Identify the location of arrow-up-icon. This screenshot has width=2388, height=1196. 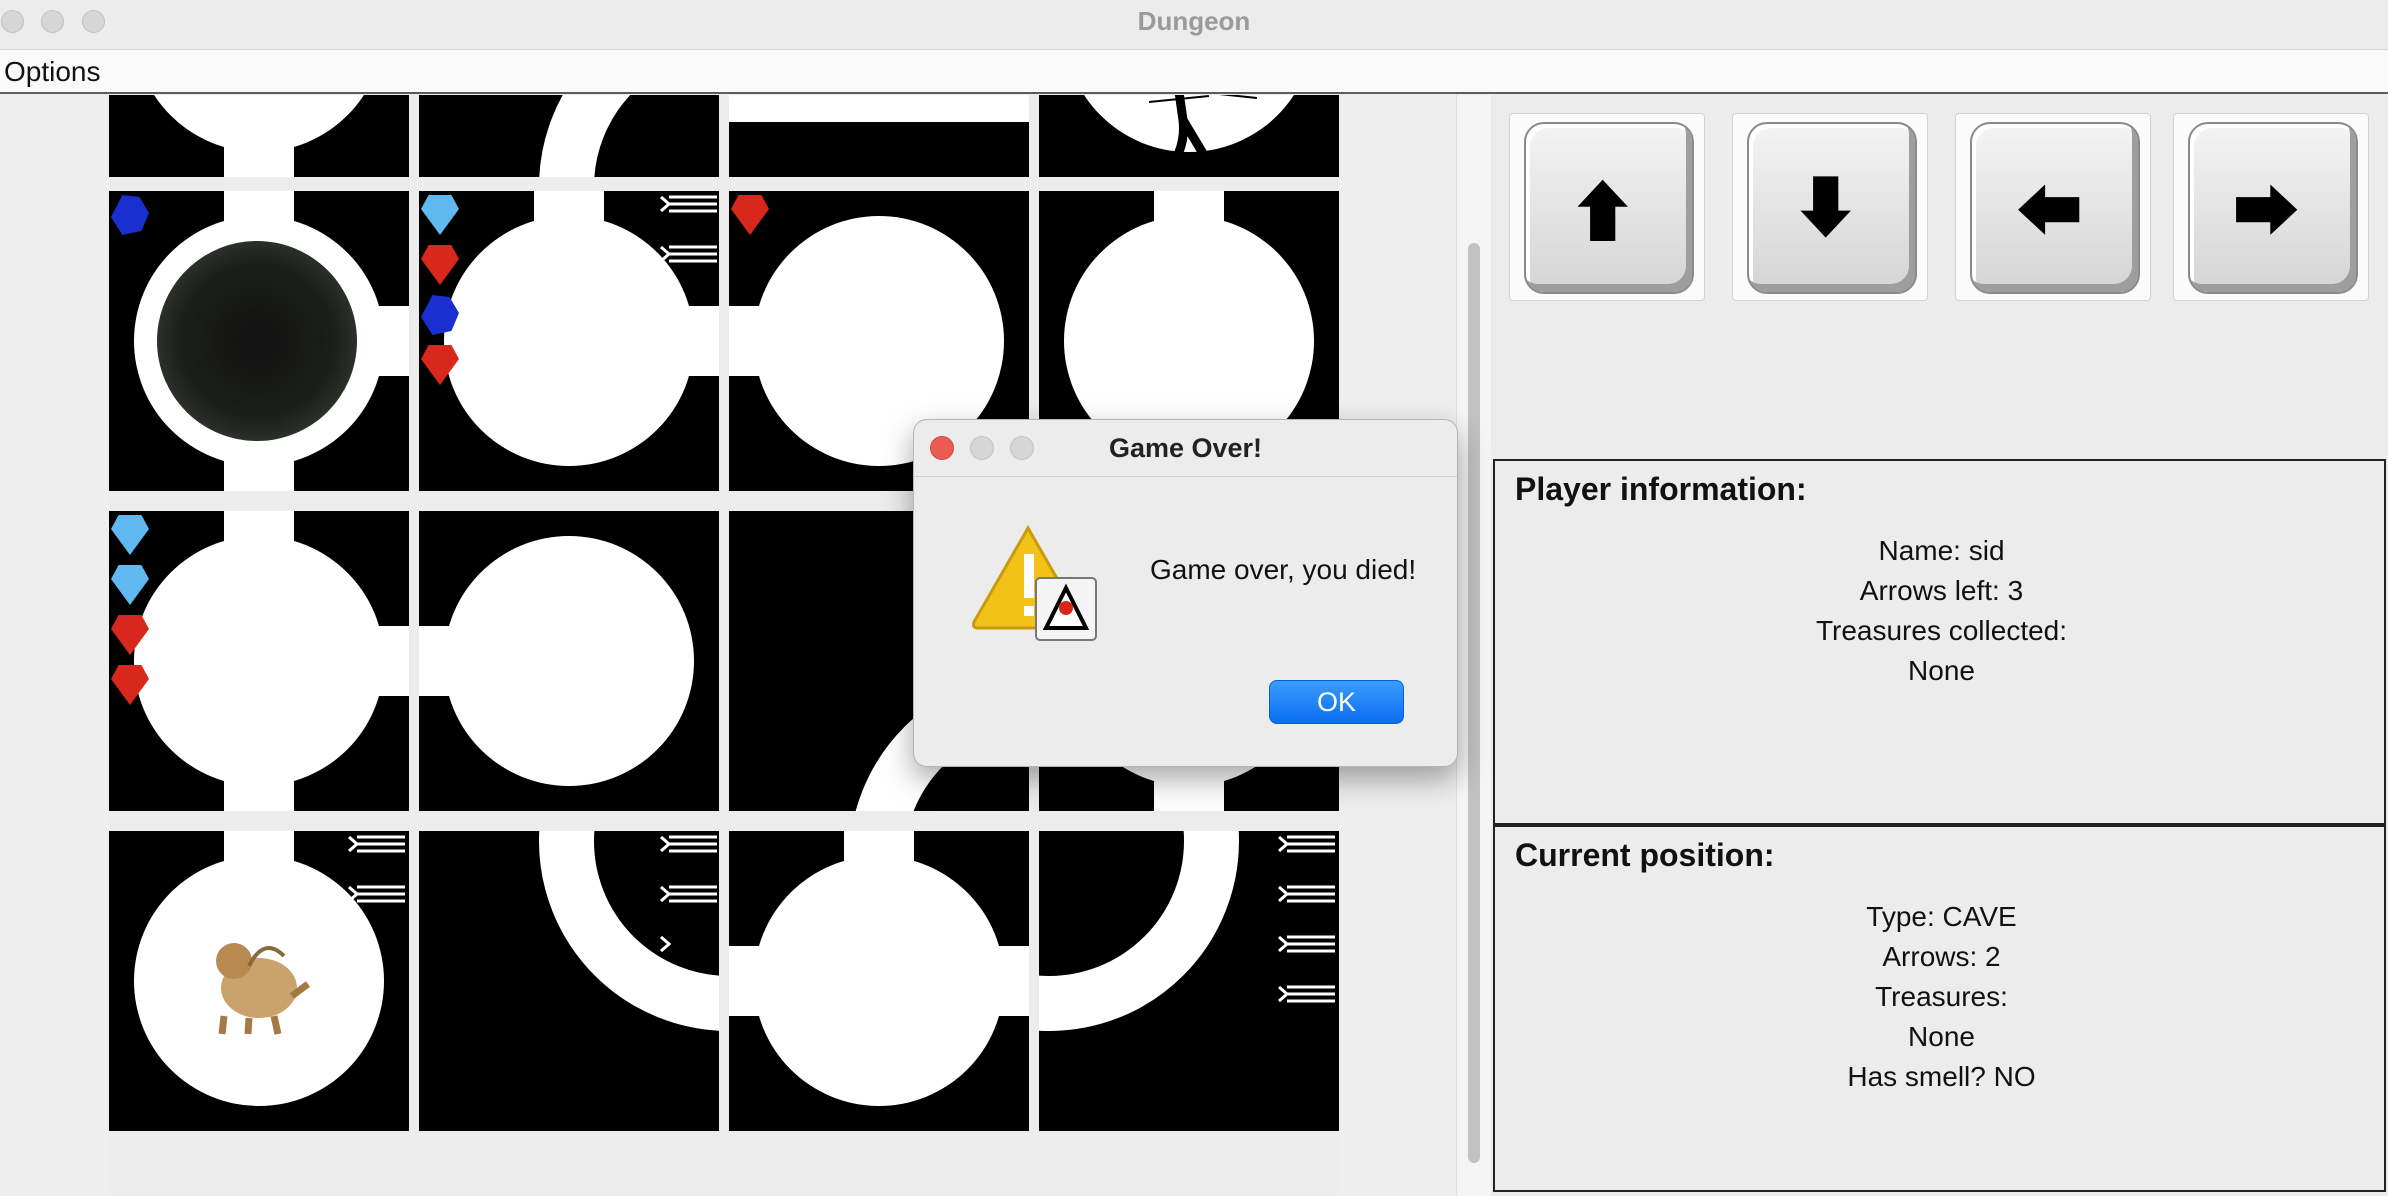
(1602, 210).